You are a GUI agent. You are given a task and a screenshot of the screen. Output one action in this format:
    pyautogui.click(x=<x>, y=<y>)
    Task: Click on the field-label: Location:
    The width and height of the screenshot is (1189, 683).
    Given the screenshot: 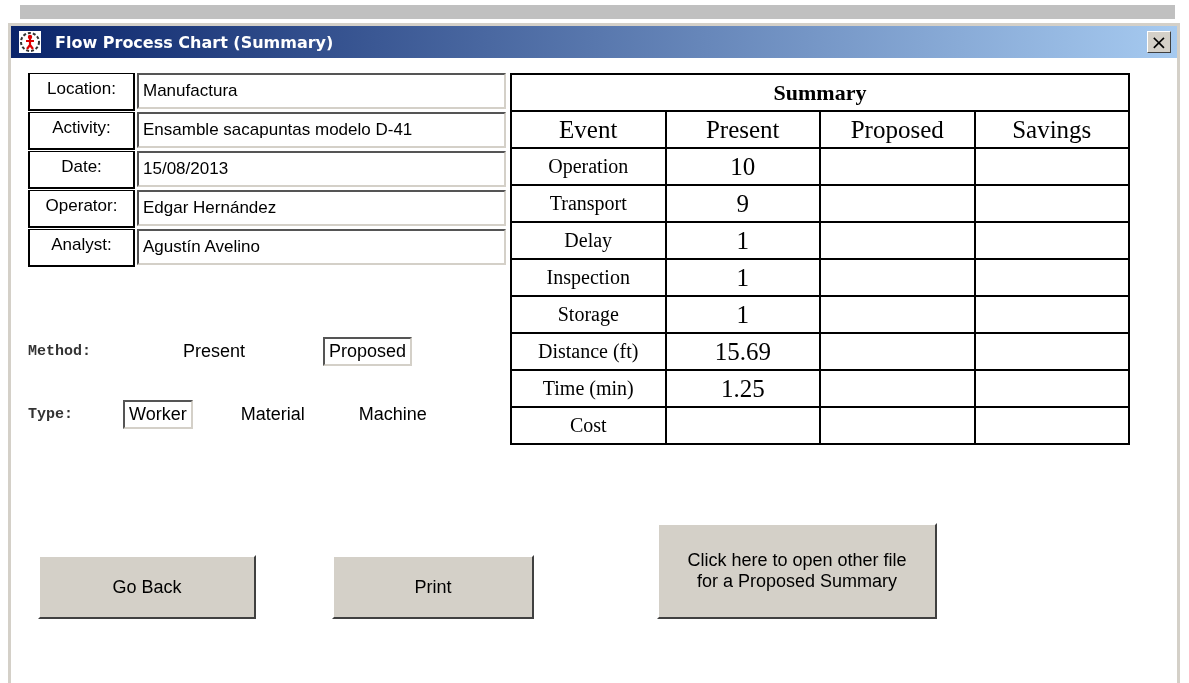 What is the action you would take?
    pyautogui.click(x=81, y=92)
    